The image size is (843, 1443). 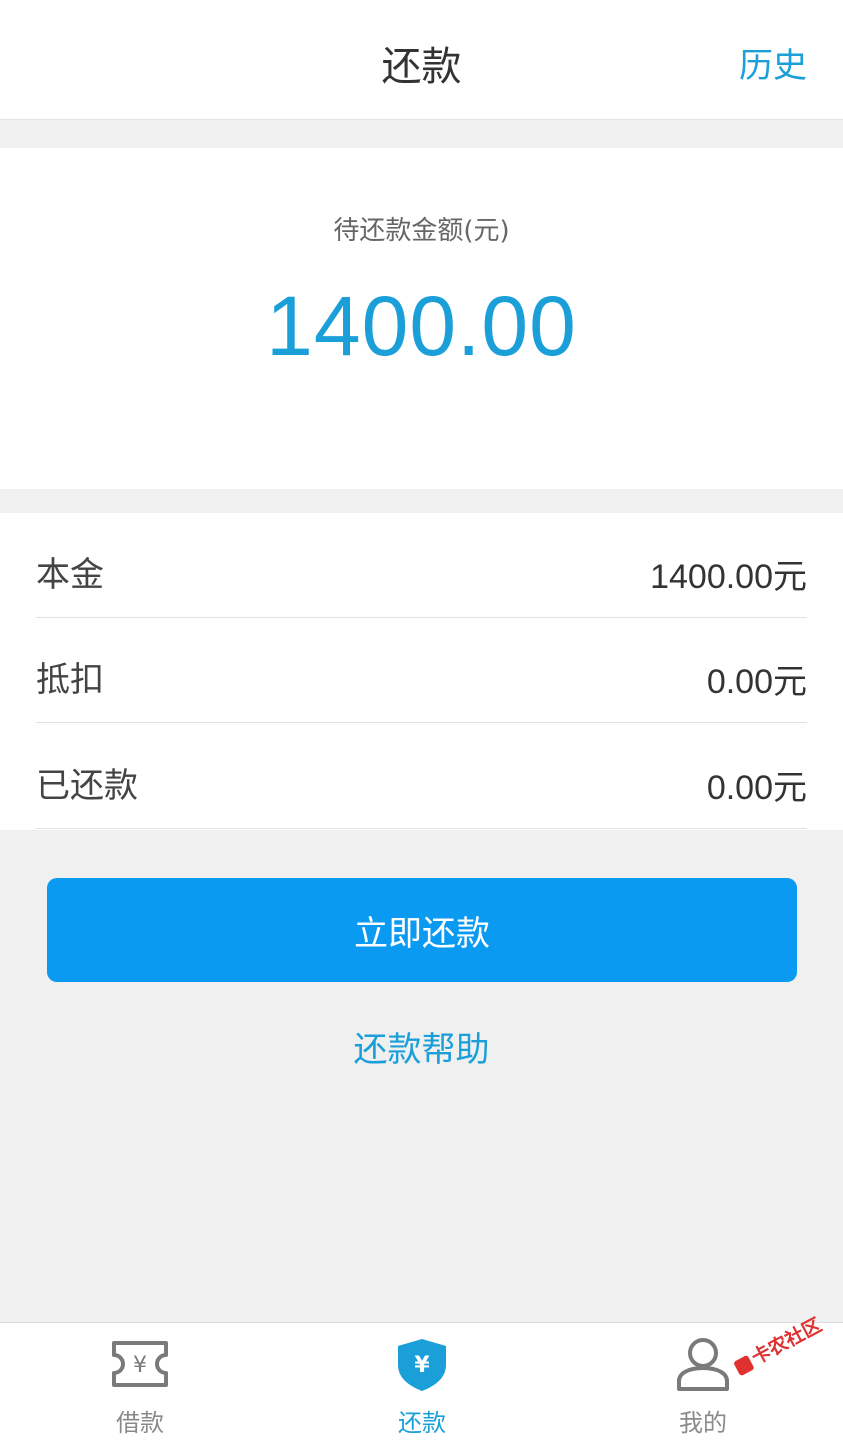 What do you see at coordinates (87, 786) in the screenshot?
I see `detail-label: 已还款` at bounding box center [87, 786].